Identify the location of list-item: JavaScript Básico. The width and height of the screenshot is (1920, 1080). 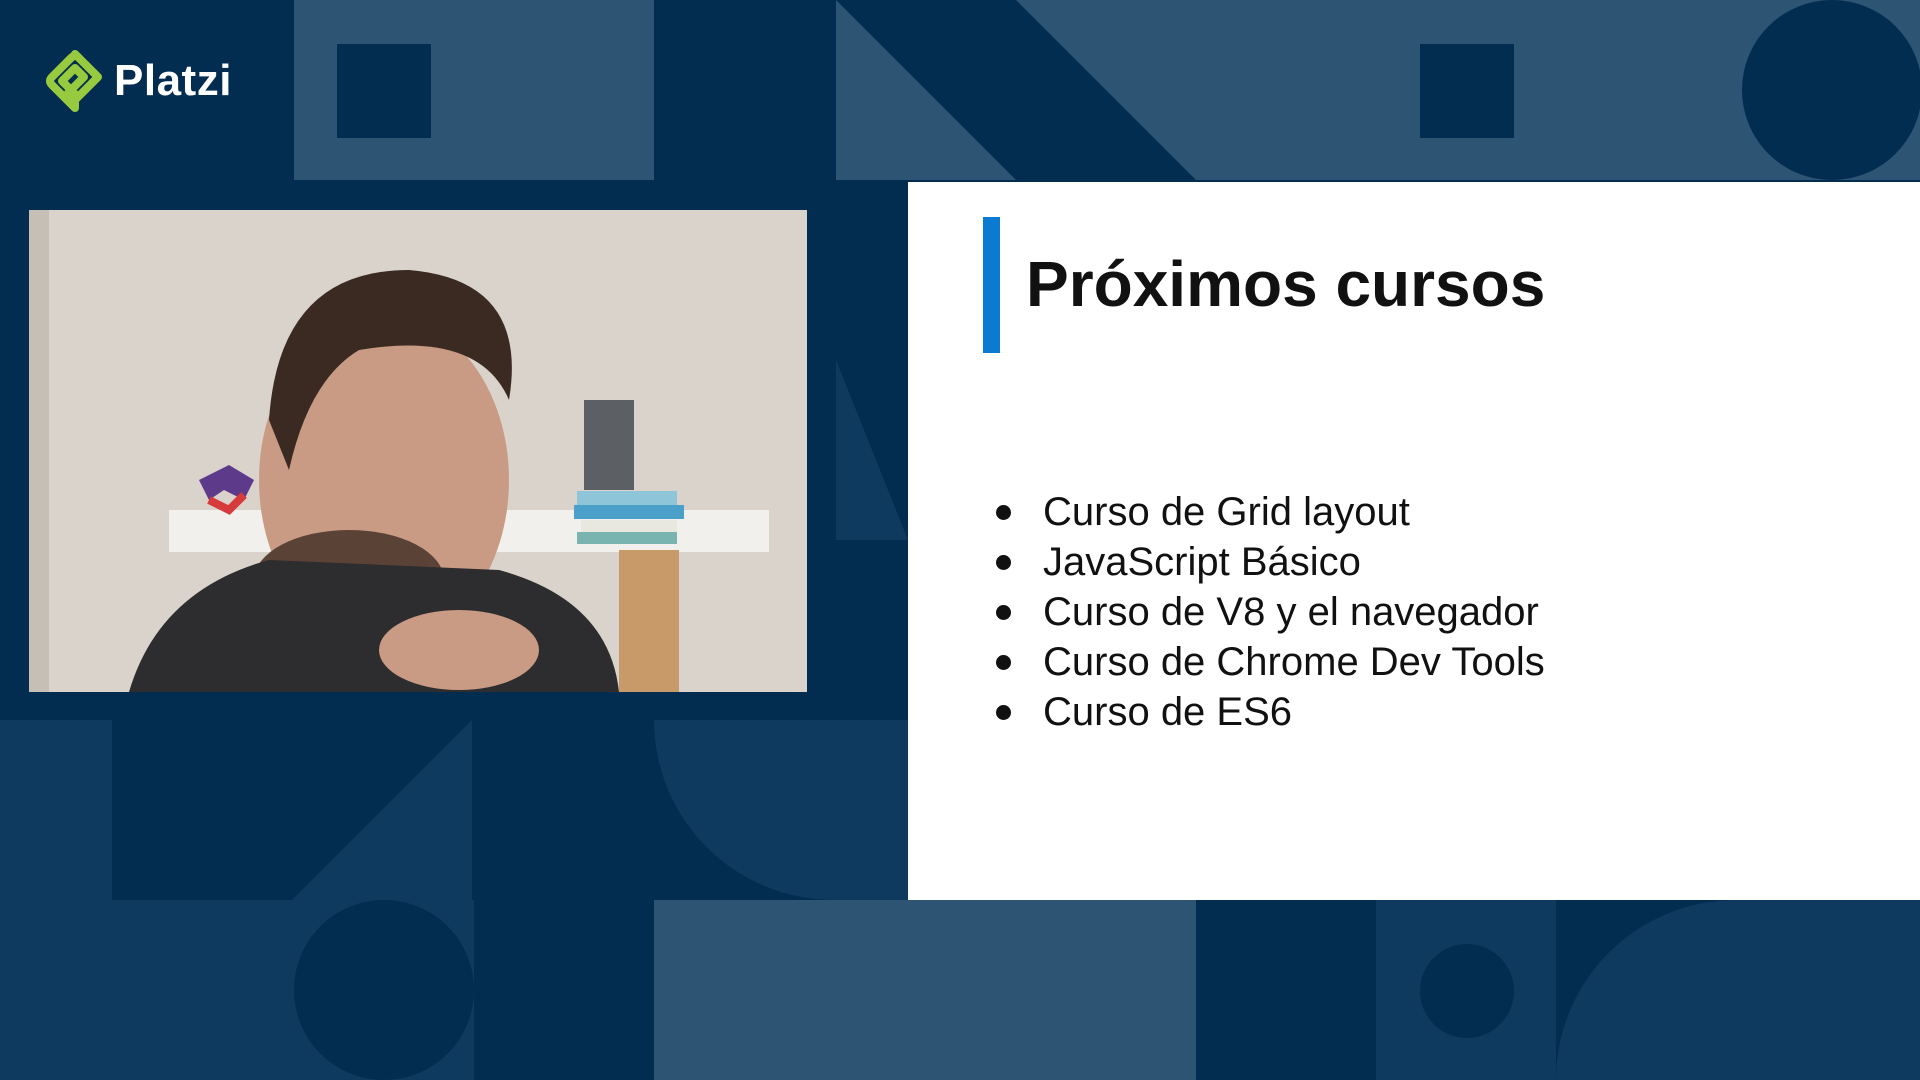
(1266, 562).